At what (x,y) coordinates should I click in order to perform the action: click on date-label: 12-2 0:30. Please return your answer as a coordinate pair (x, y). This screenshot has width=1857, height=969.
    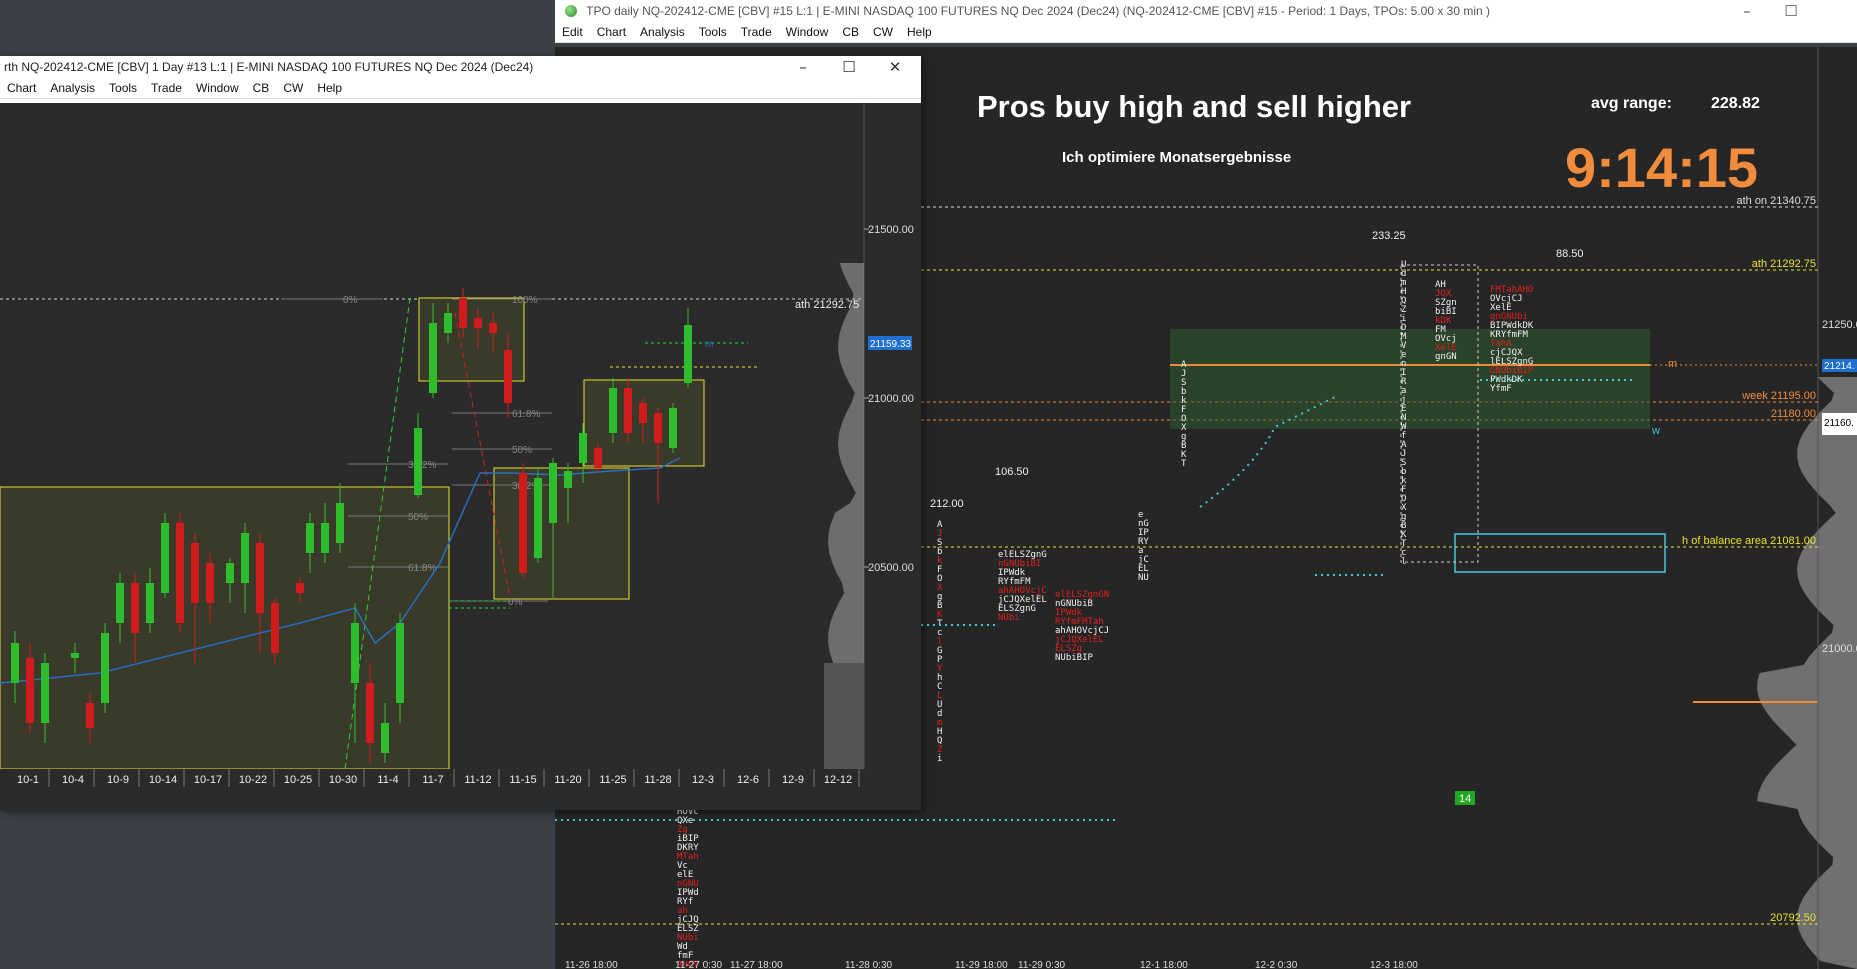
    Looking at the image, I should click on (1276, 964).